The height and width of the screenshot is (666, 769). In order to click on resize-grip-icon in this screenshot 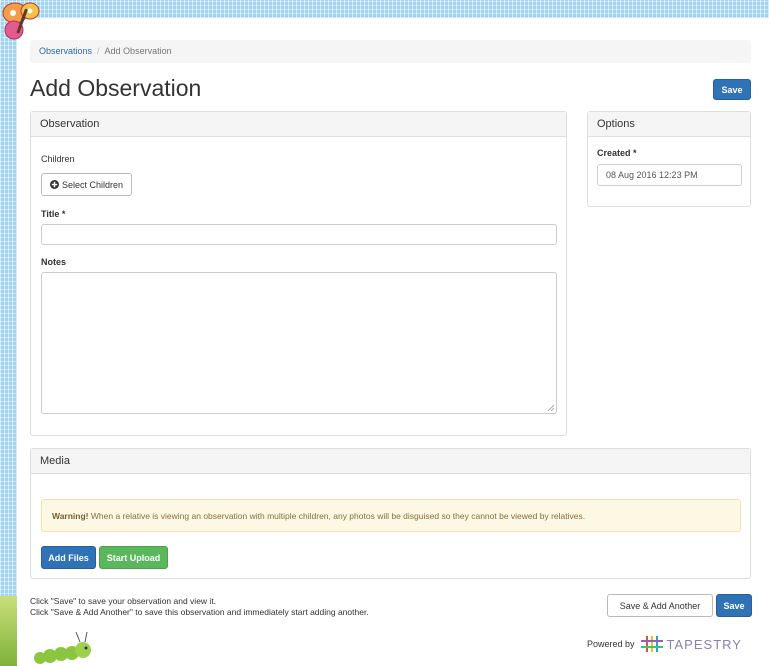, I will do `click(550, 407)`.